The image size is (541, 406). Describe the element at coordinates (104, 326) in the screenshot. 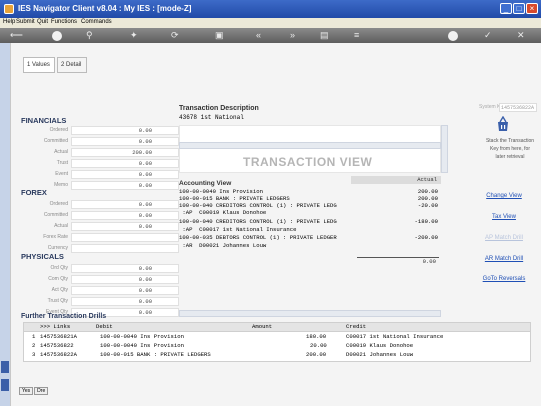

I see `drills-header-debit: Debit` at that location.